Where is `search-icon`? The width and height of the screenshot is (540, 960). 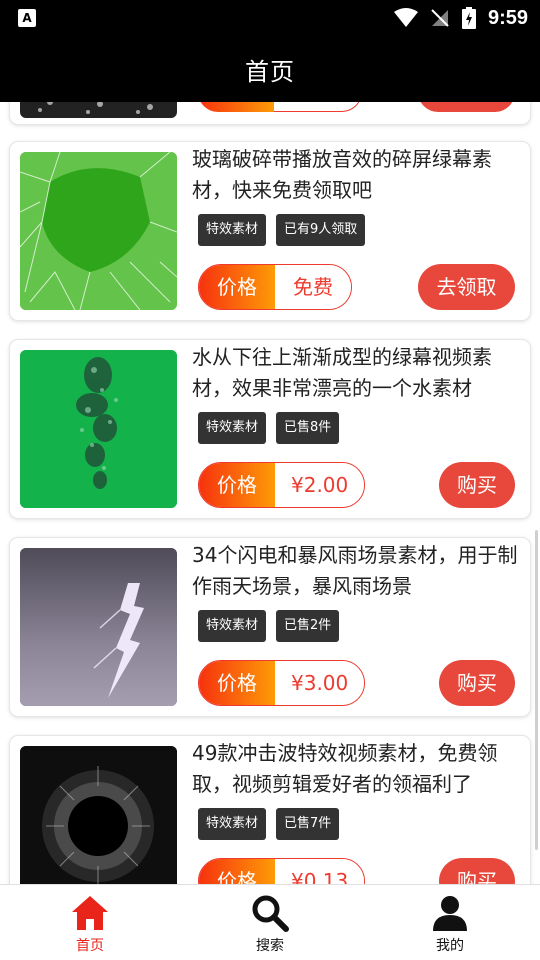 search-icon is located at coordinates (270, 913).